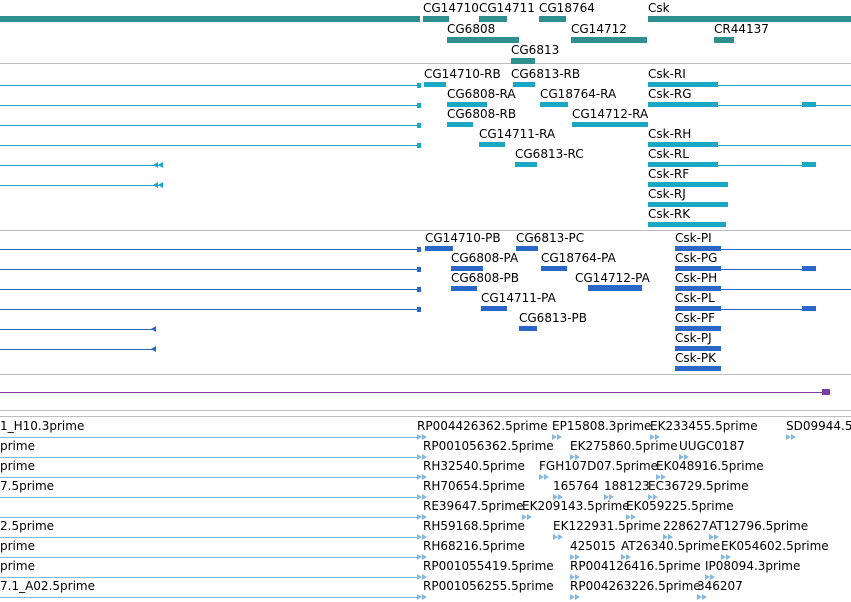 The image size is (851, 602). Describe the element at coordinates (627, 486) in the screenshot. I see `est-label: 188123` at that location.